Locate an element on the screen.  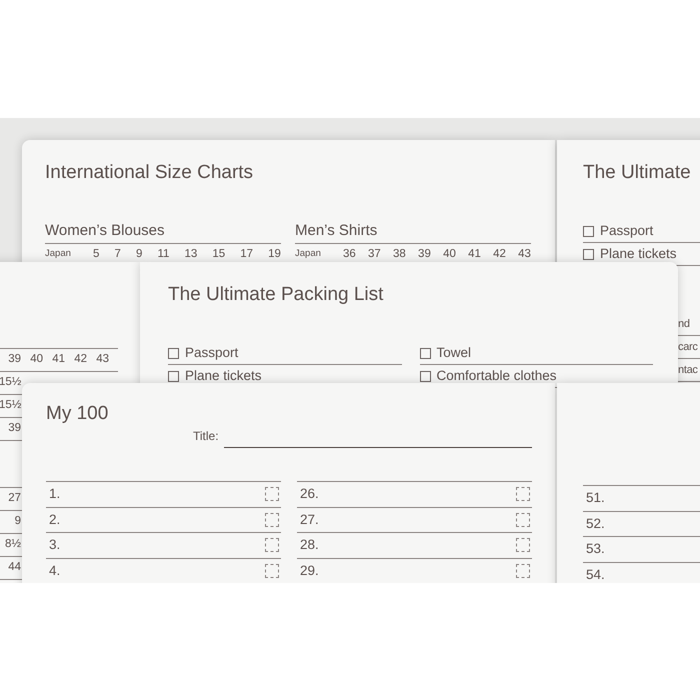
checklist-item: Towel is located at coordinates (454, 353).